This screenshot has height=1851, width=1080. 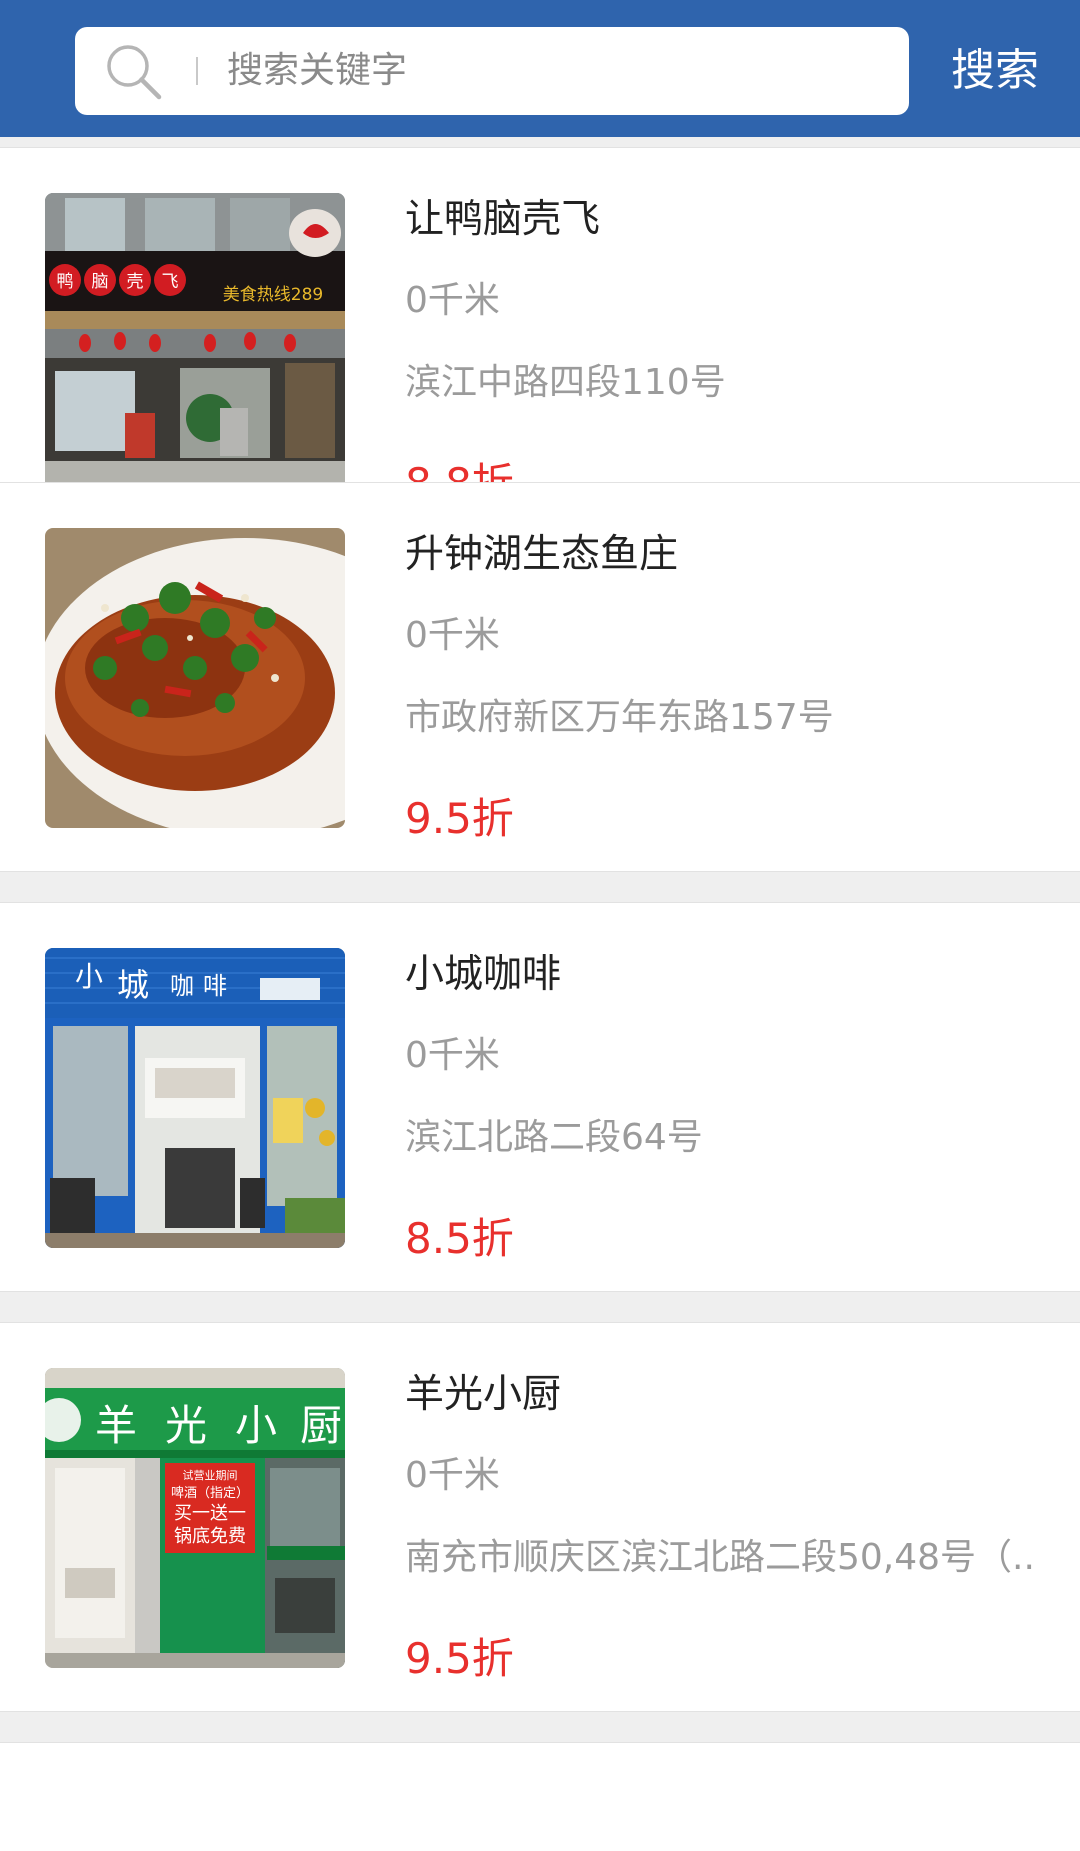 I want to click on search-button: 搜索, so click(x=995, y=71).